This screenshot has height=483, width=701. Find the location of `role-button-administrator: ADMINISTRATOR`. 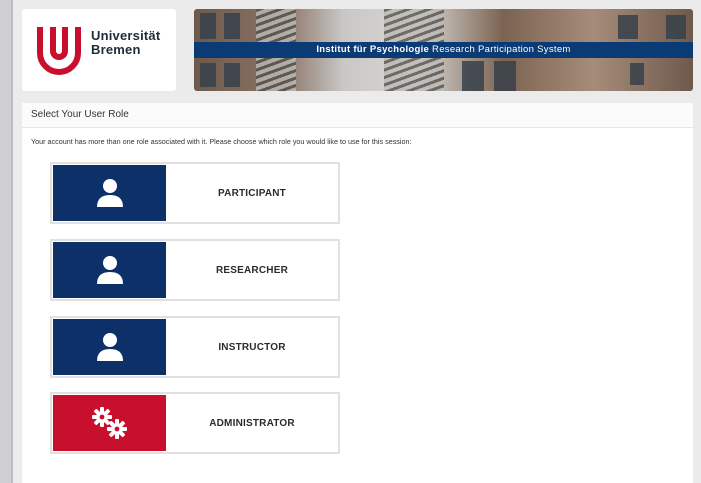

role-button-administrator: ADMINISTRATOR is located at coordinates (195, 423).